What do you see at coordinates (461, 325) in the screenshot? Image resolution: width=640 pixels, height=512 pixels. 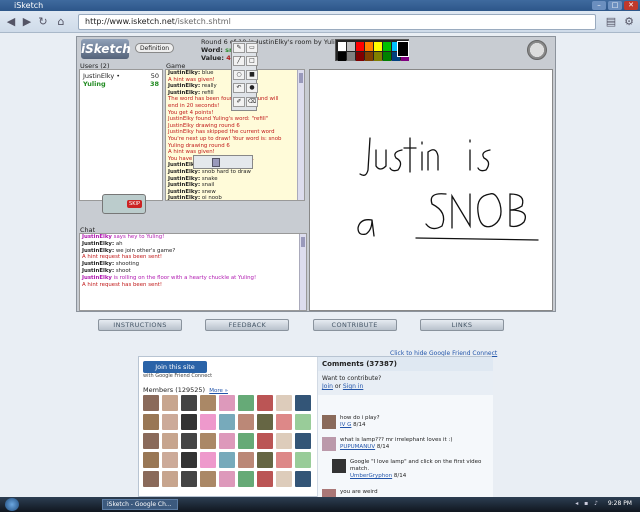 I see `links-button: LINKS` at bounding box center [461, 325].